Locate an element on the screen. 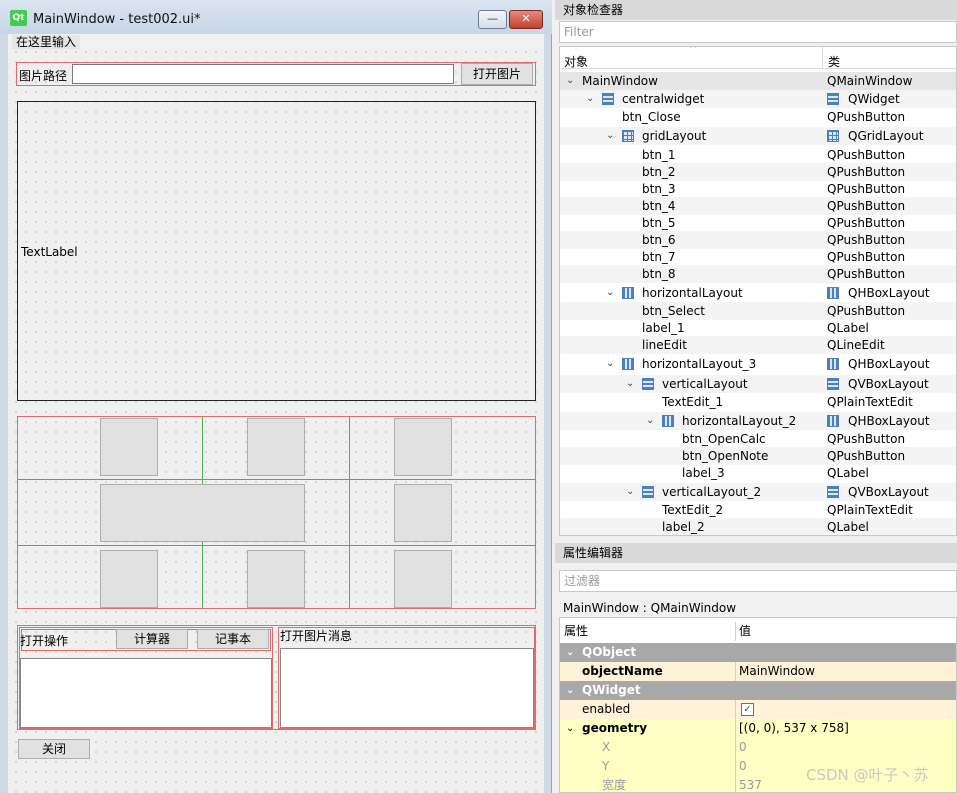  tree-row-btn_7: btn_7 QPushButton is located at coordinates (758, 257).